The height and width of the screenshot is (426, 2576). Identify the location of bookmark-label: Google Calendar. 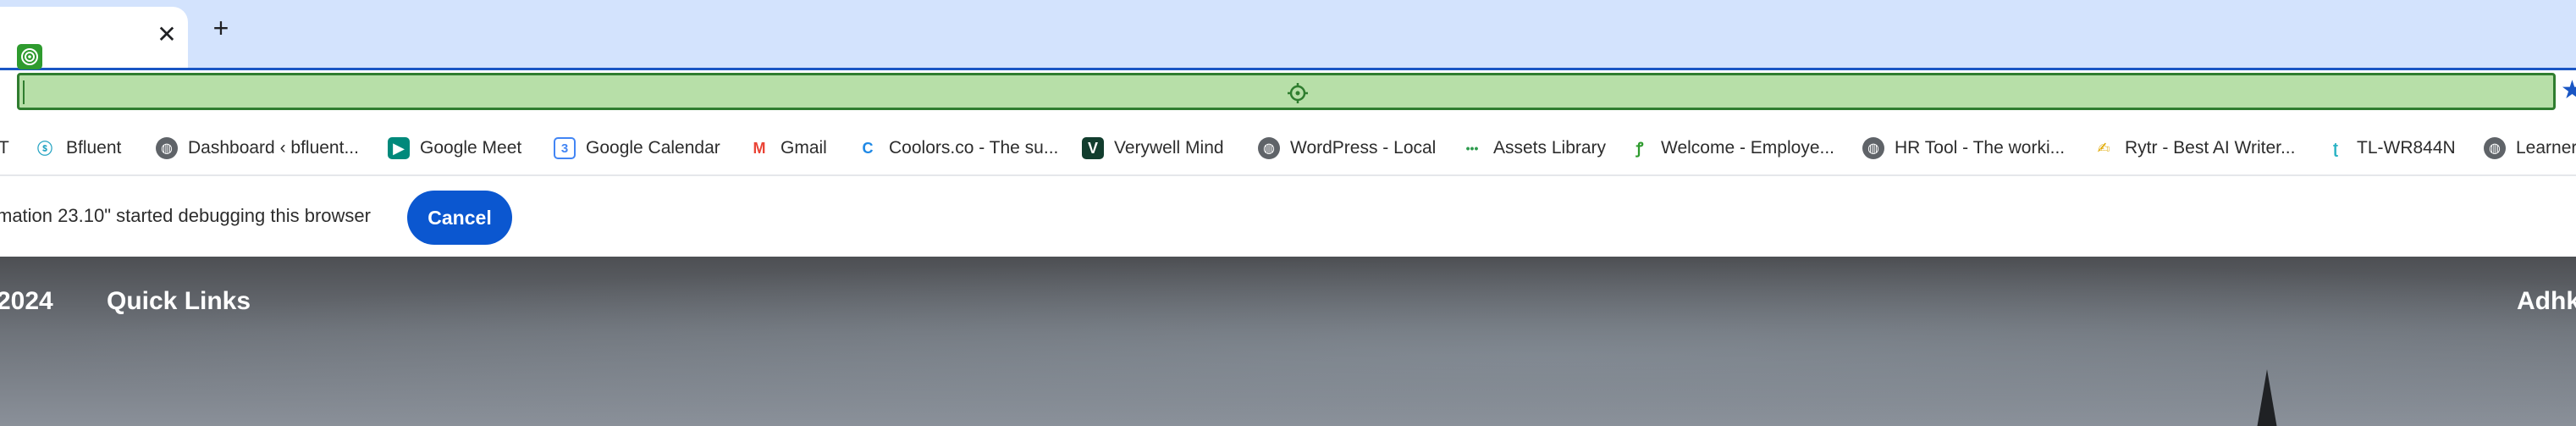
(653, 148).